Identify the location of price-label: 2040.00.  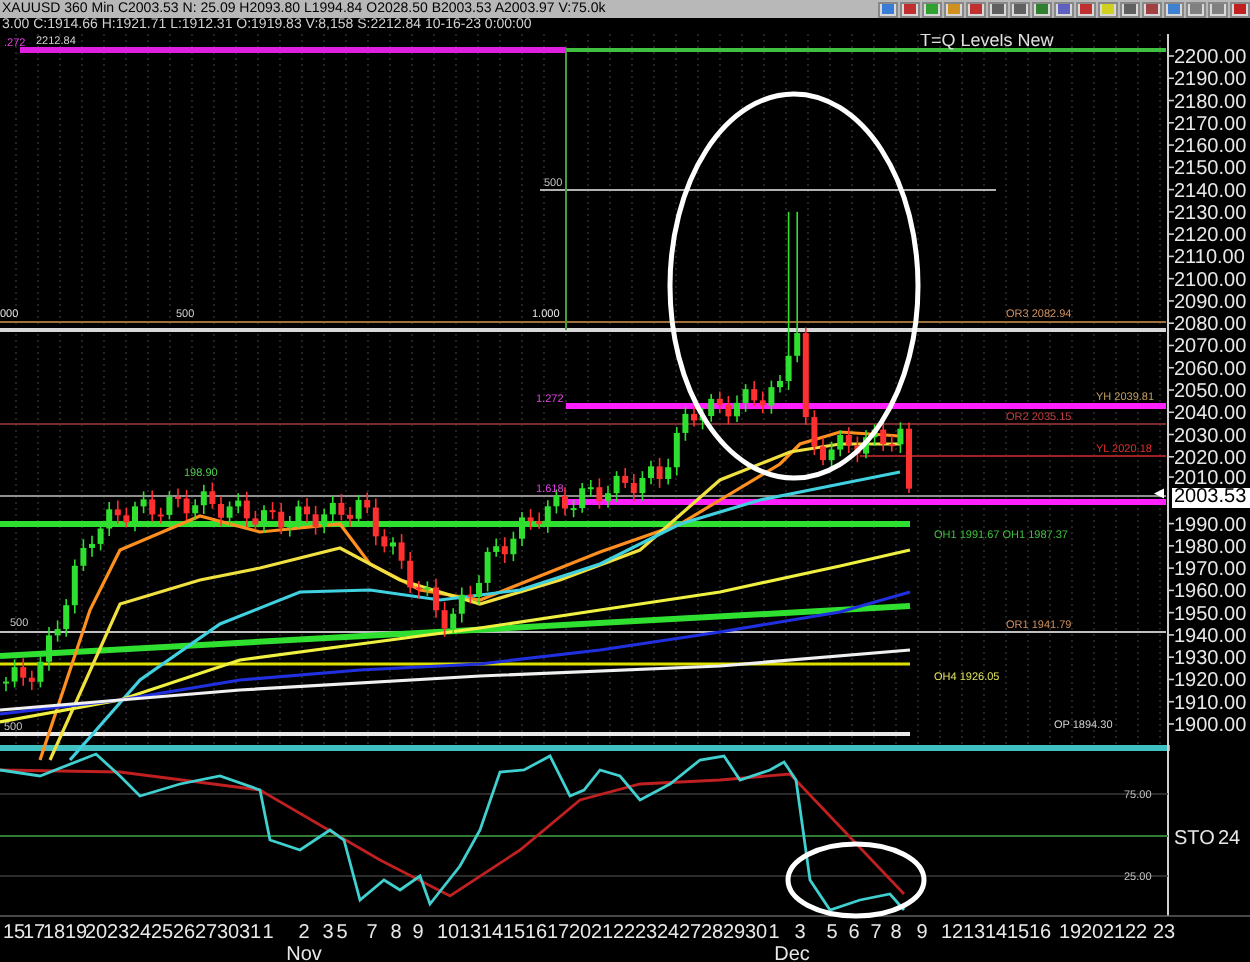
(1210, 414).